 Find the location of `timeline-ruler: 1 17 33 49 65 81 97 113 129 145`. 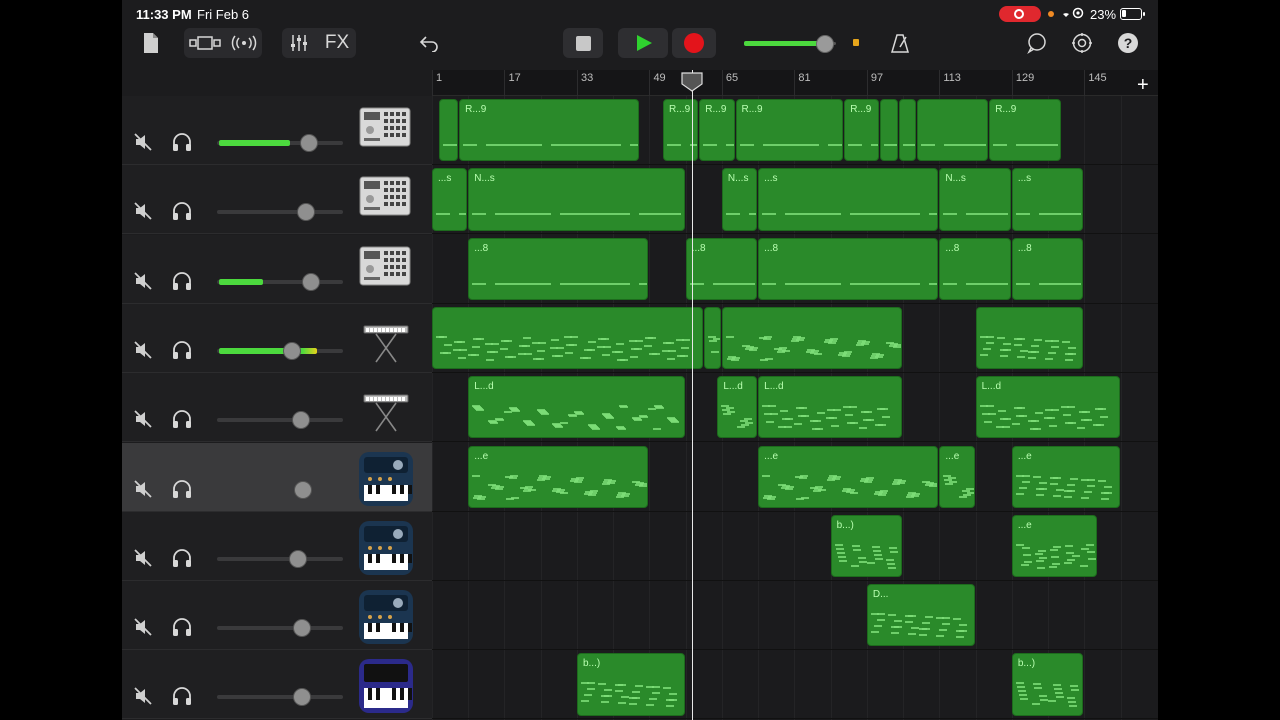

timeline-ruler: 1 17 33 49 65 81 97 113 129 145 is located at coordinates (795, 83).